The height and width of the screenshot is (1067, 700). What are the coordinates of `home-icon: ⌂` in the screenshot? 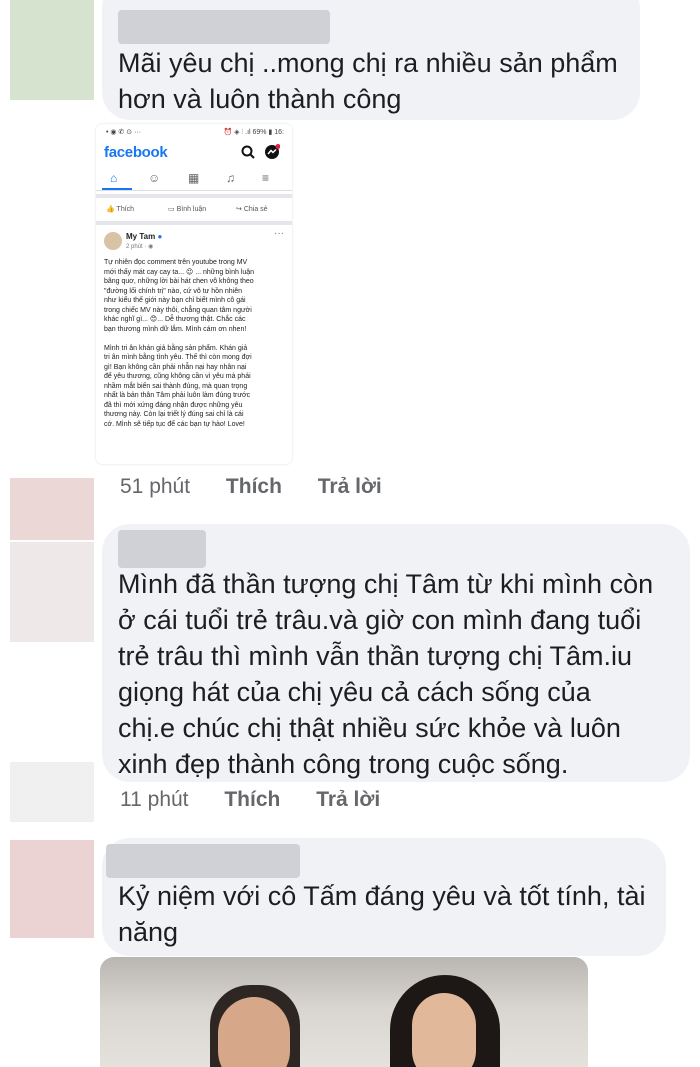 It's located at (114, 178).